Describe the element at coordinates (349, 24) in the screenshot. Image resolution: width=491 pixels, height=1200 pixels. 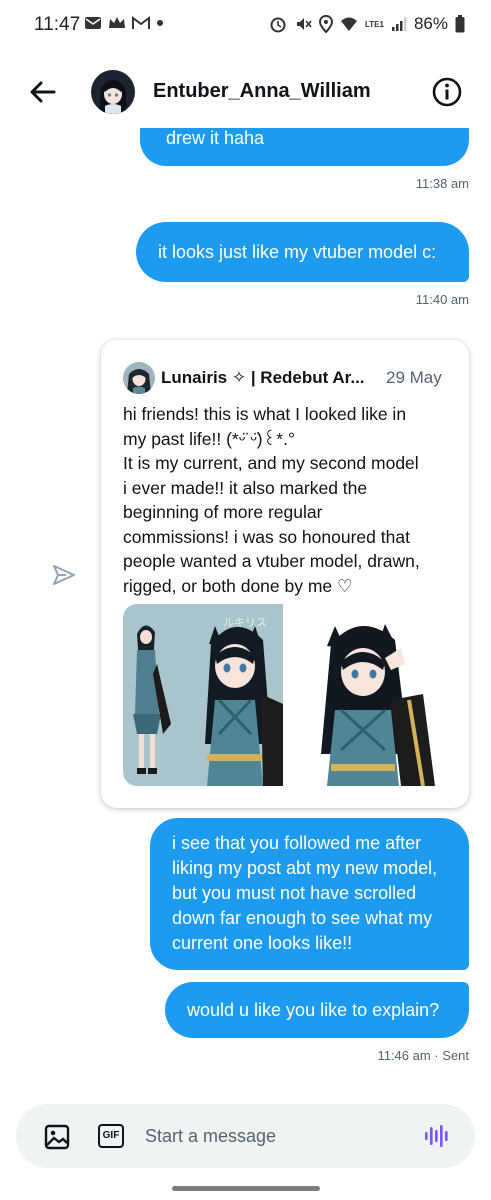
I see `wifi-icon` at that location.